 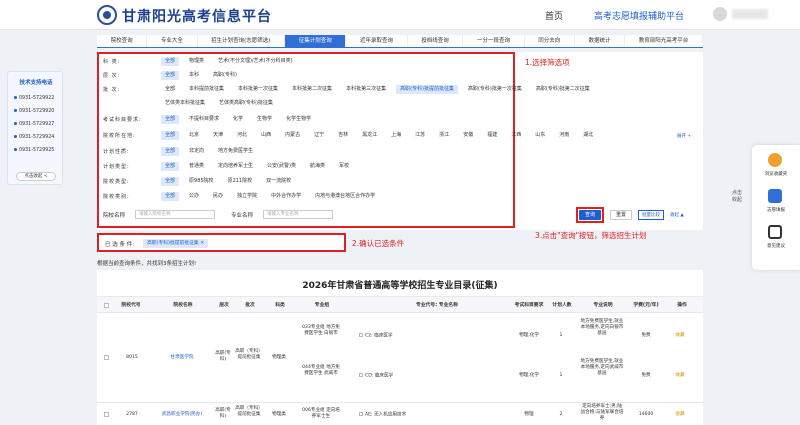 What do you see at coordinates (369, 135) in the screenshot?
I see `filter-option: 黑龙江` at bounding box center [369, 135].